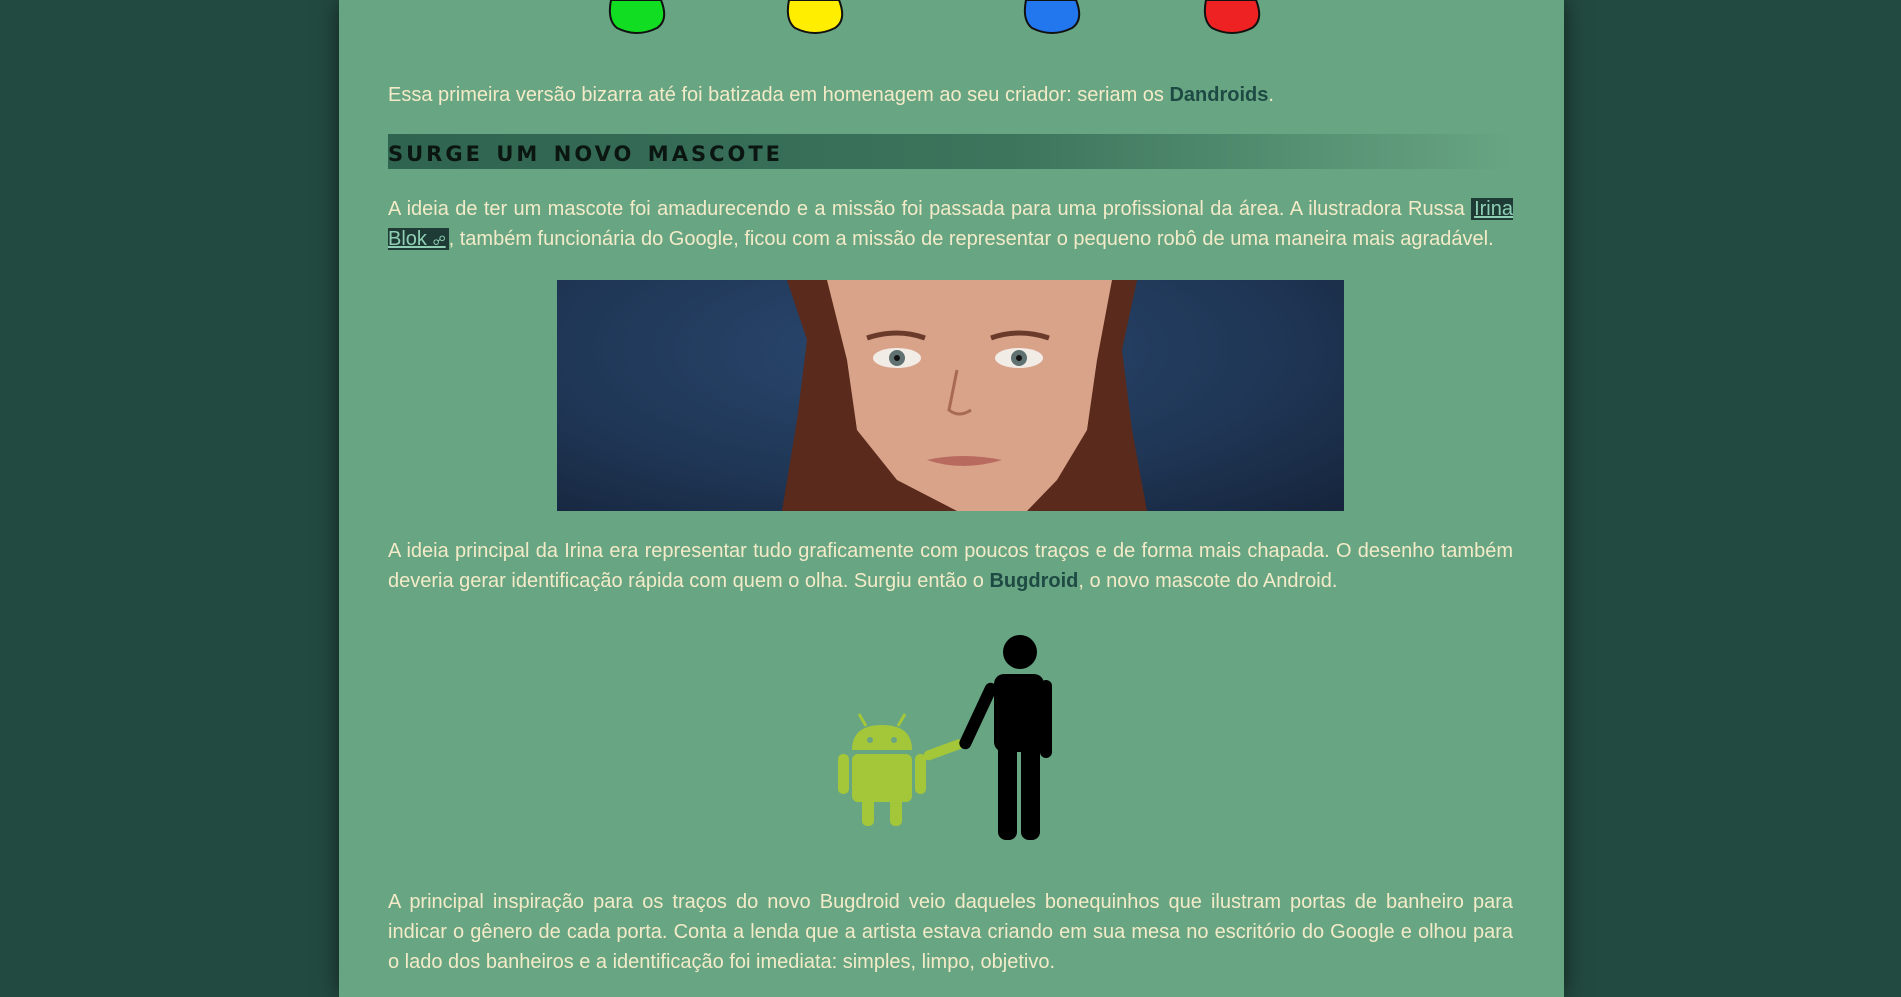  What do you see at coordinates (1208, 581) in the screenshot?
I see `paragraph-text: , o novo mascote do Android.` at bounding box center [1208, 581].